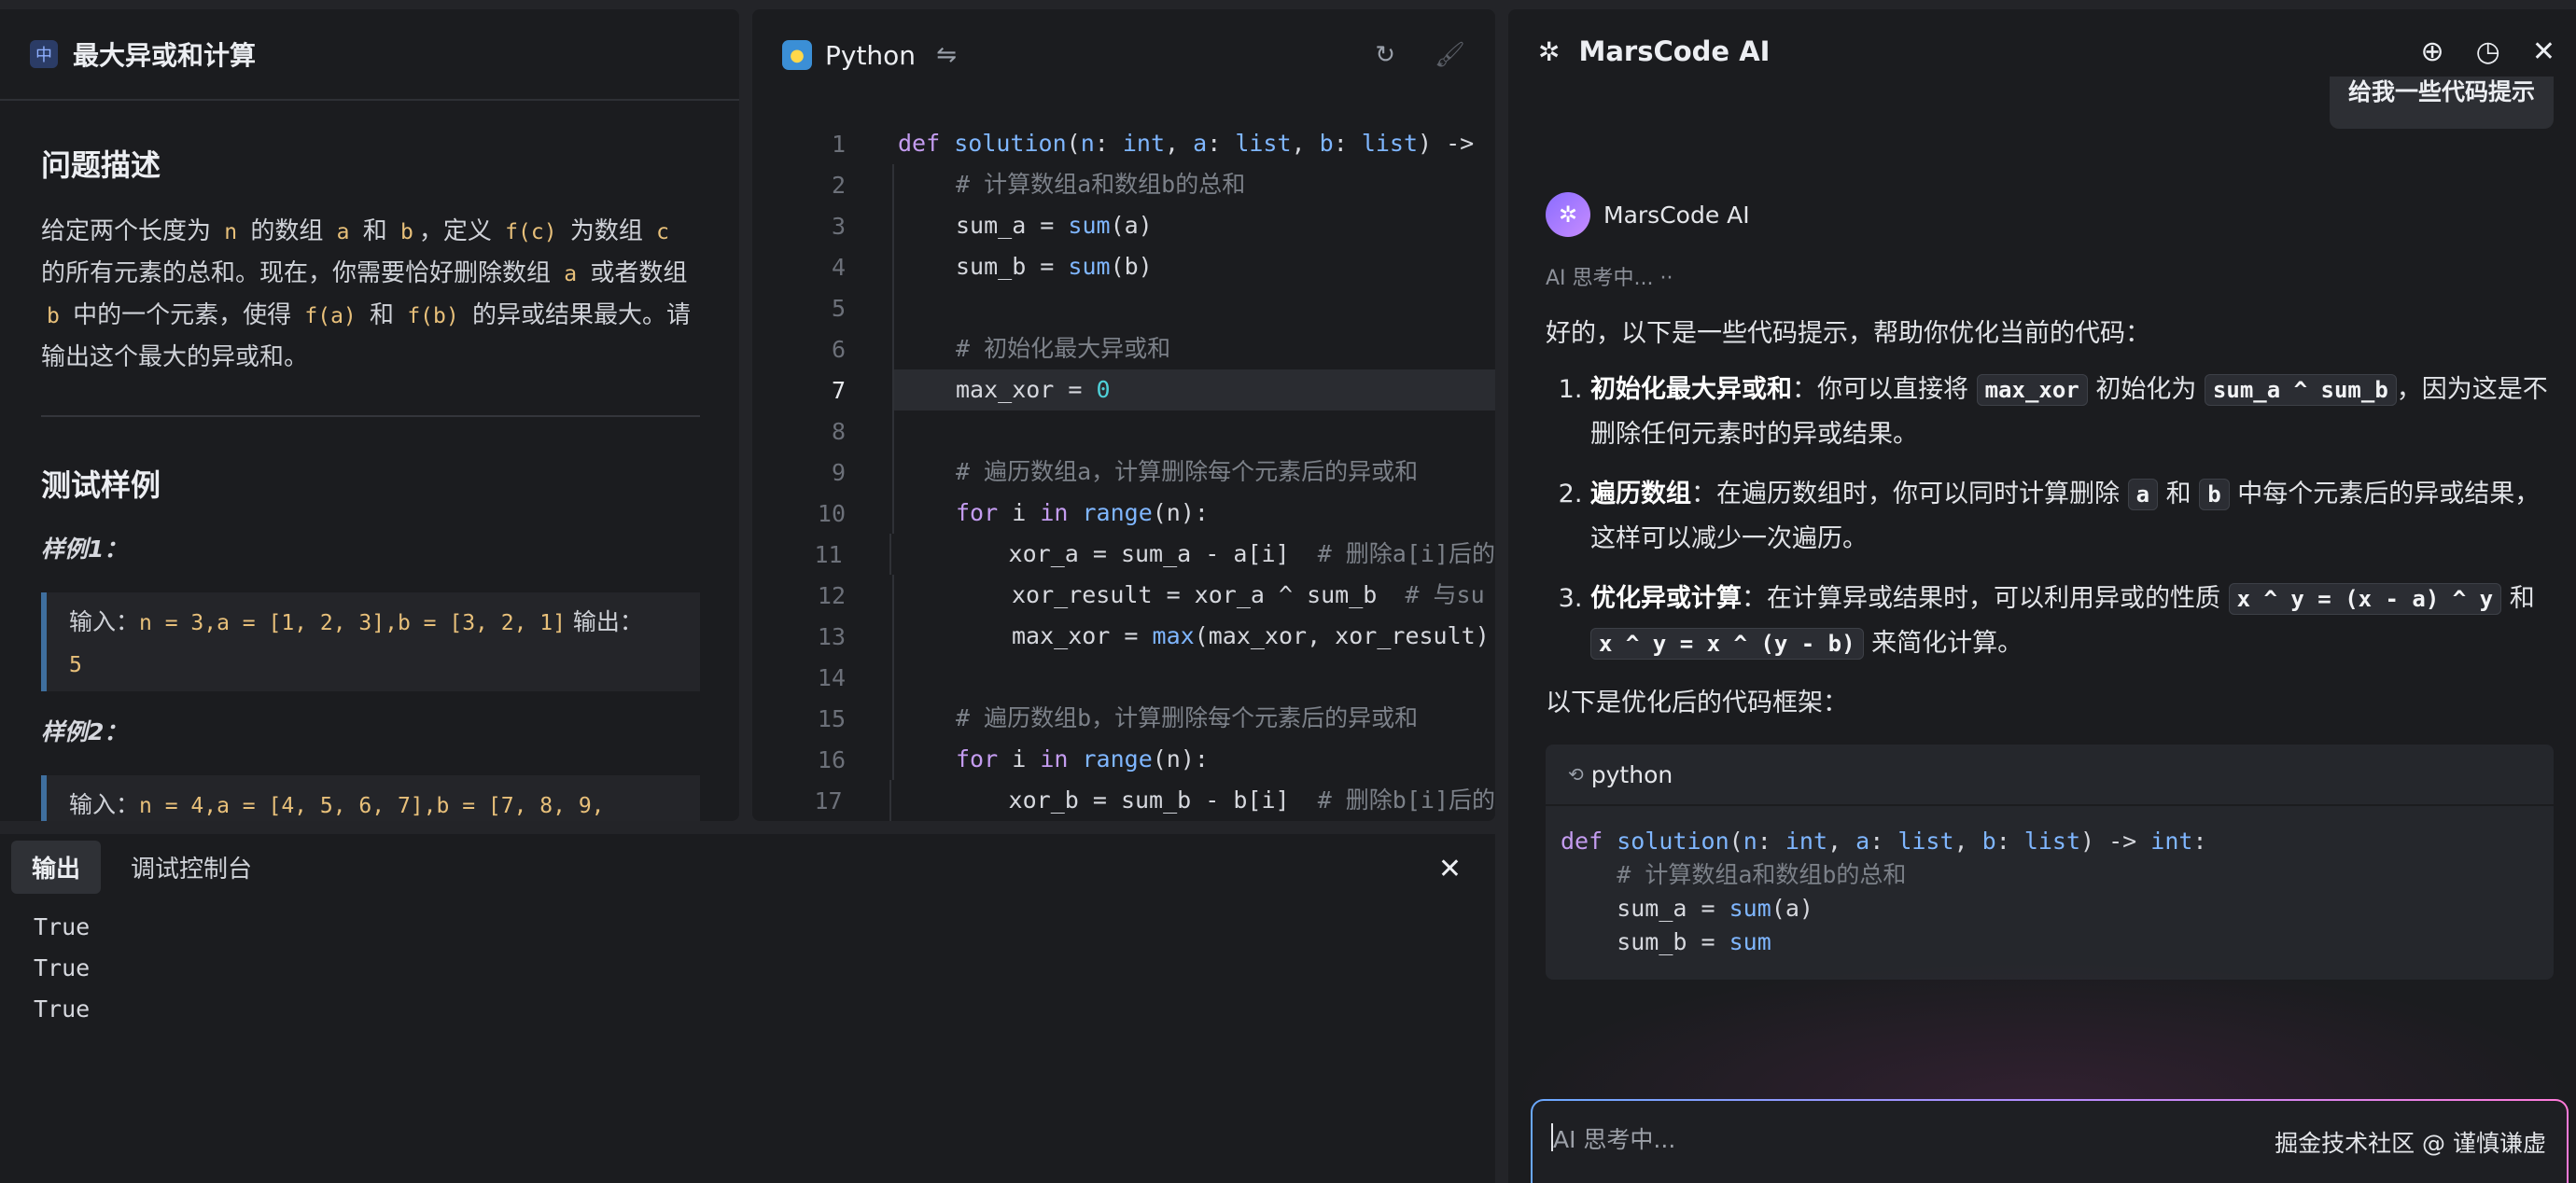 The image size is (2576, 1183). Describe the element at coordinates (838, 267) in the screenshot. I see `line-number: 4` at that location.